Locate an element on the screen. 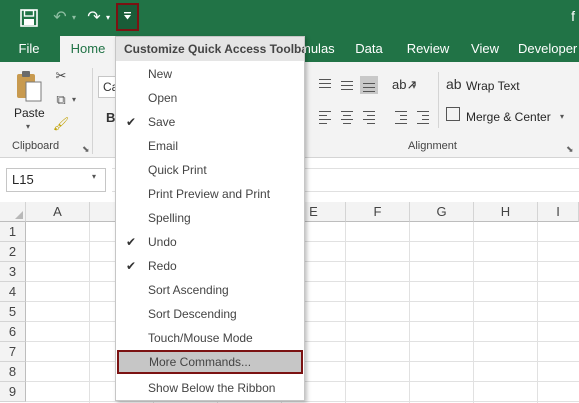 This screenshot has width=579, height=403. save-icon is located at coordinates (29, 18).